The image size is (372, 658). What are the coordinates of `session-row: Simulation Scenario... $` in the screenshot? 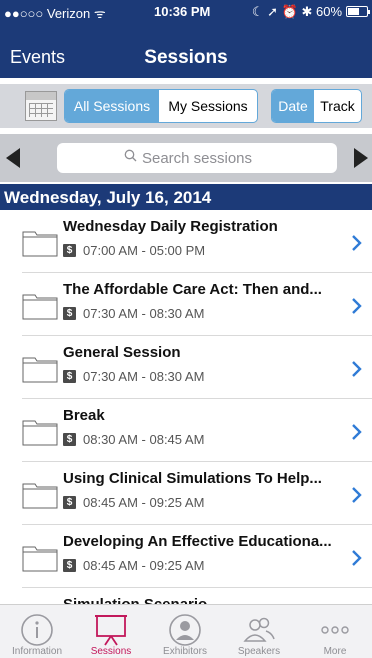 It's located at (186, 596).